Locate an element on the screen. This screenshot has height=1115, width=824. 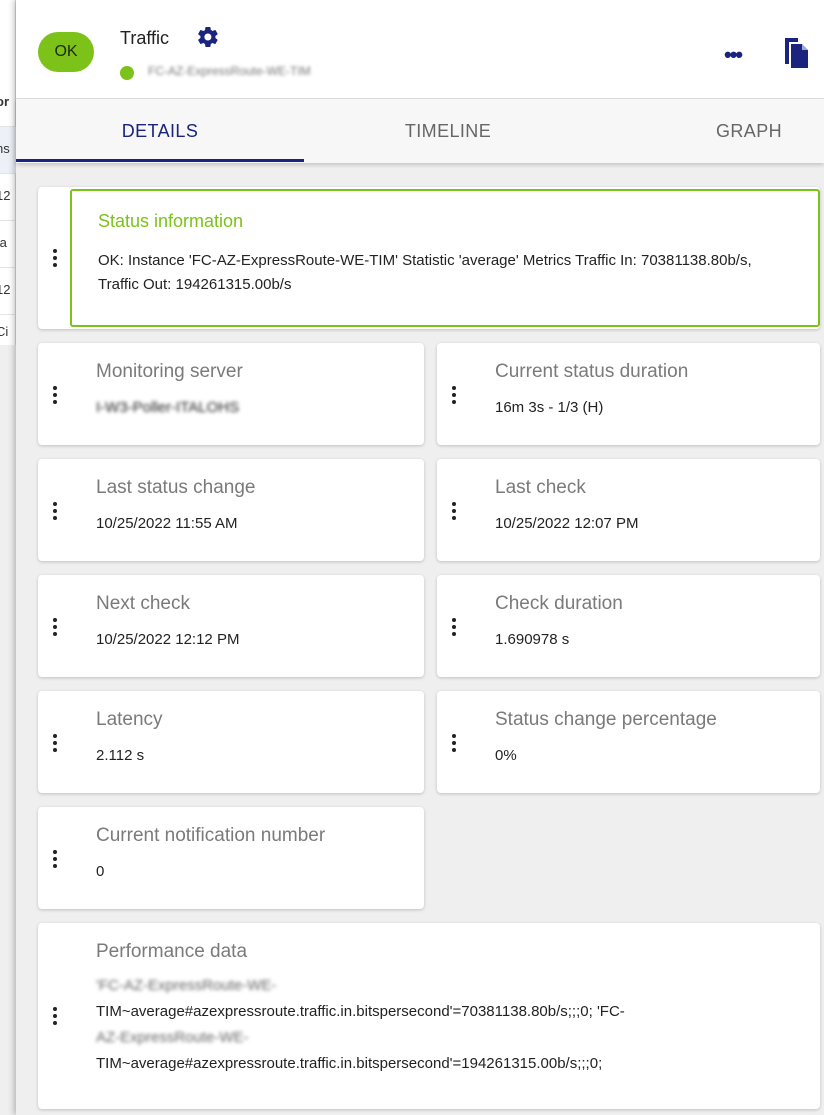
current-status-duration-label: Current status duration is located at coordinates (592, 371).